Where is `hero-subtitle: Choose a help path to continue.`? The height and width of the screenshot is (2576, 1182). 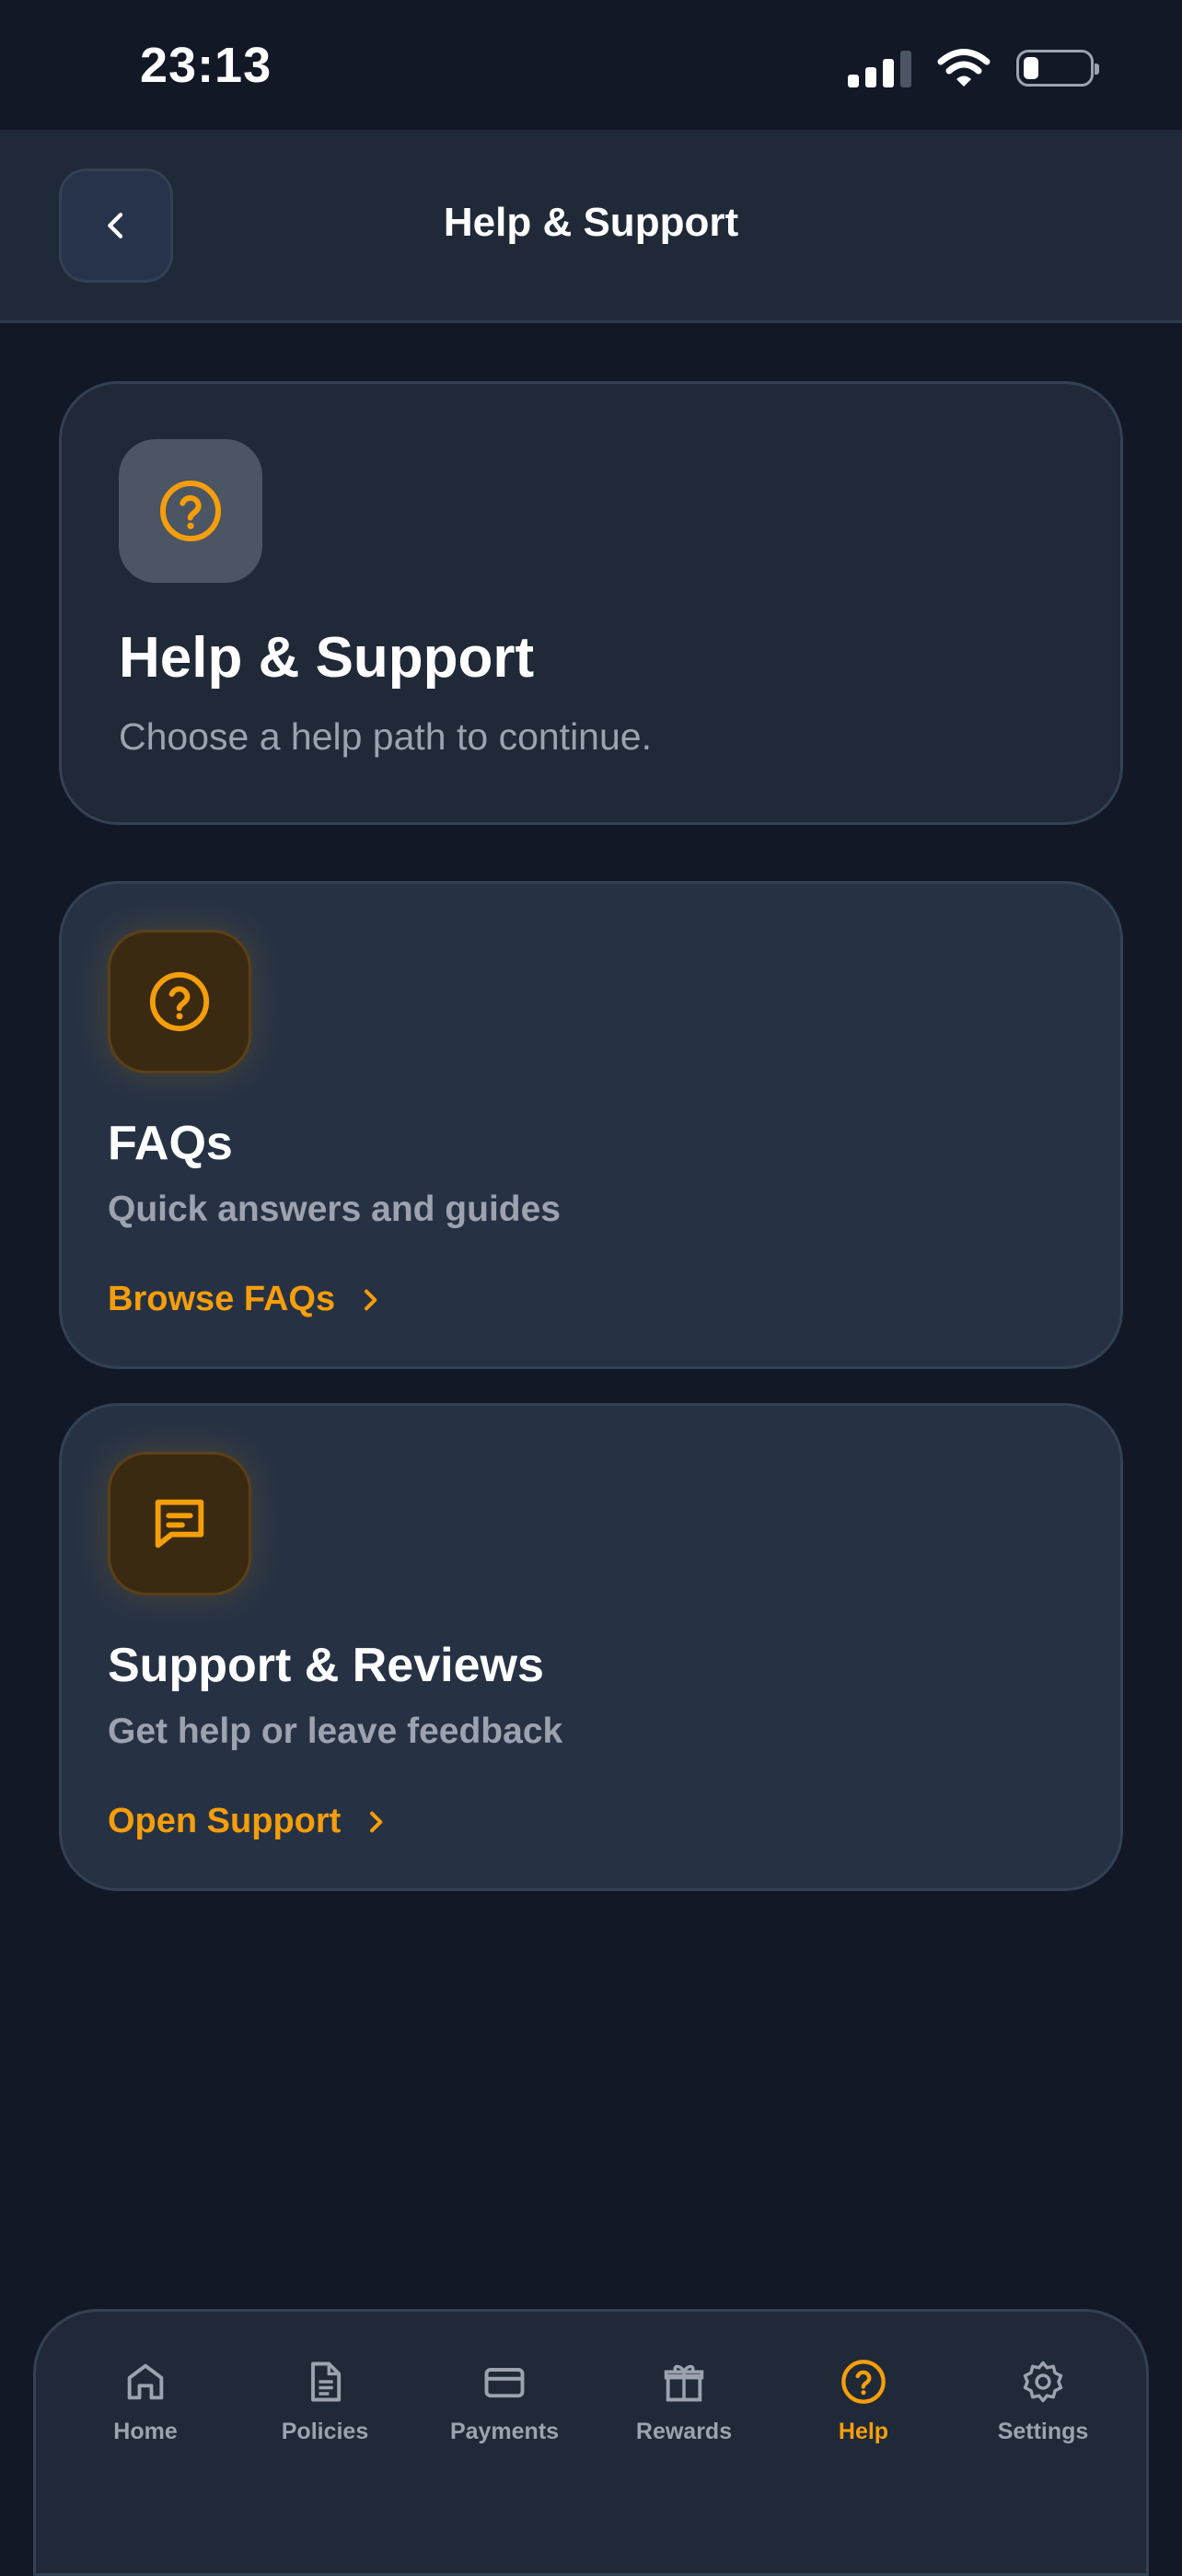
hero-subtitle: Choose a help path to continue. is located at coordinates (385, 736).